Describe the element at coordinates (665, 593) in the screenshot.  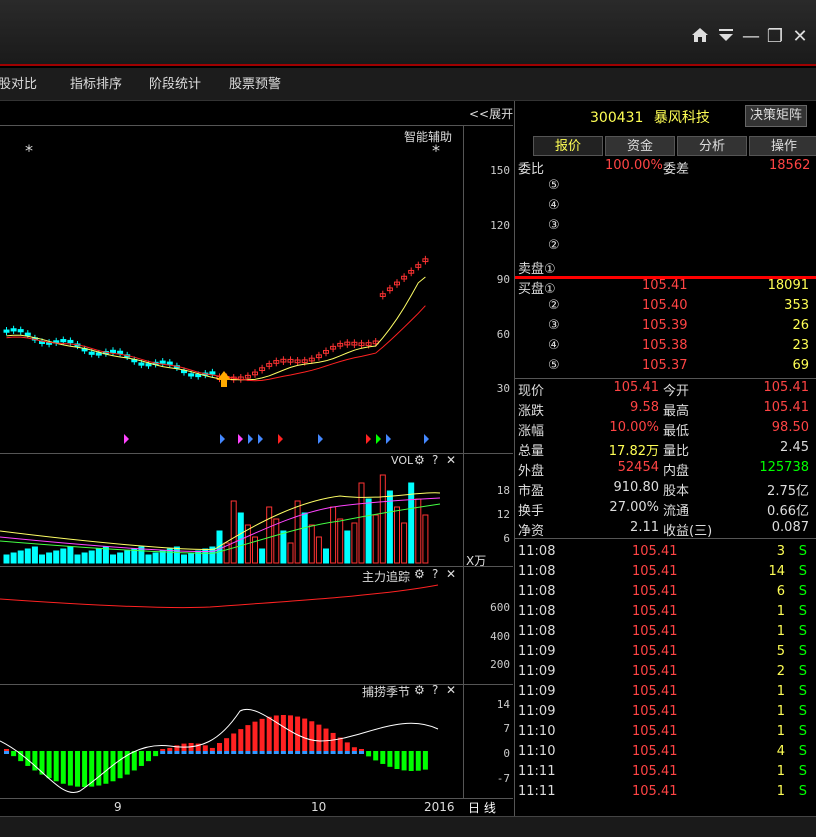
I see `tick-row: 11:08 105.41 6 S` at that location.